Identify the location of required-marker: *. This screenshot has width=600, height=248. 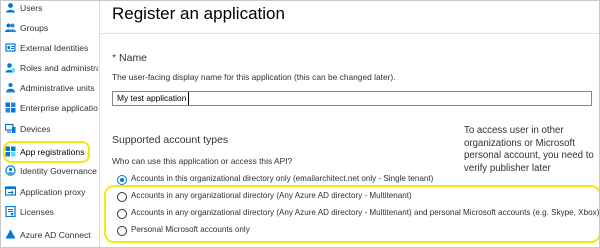
(114, 58).